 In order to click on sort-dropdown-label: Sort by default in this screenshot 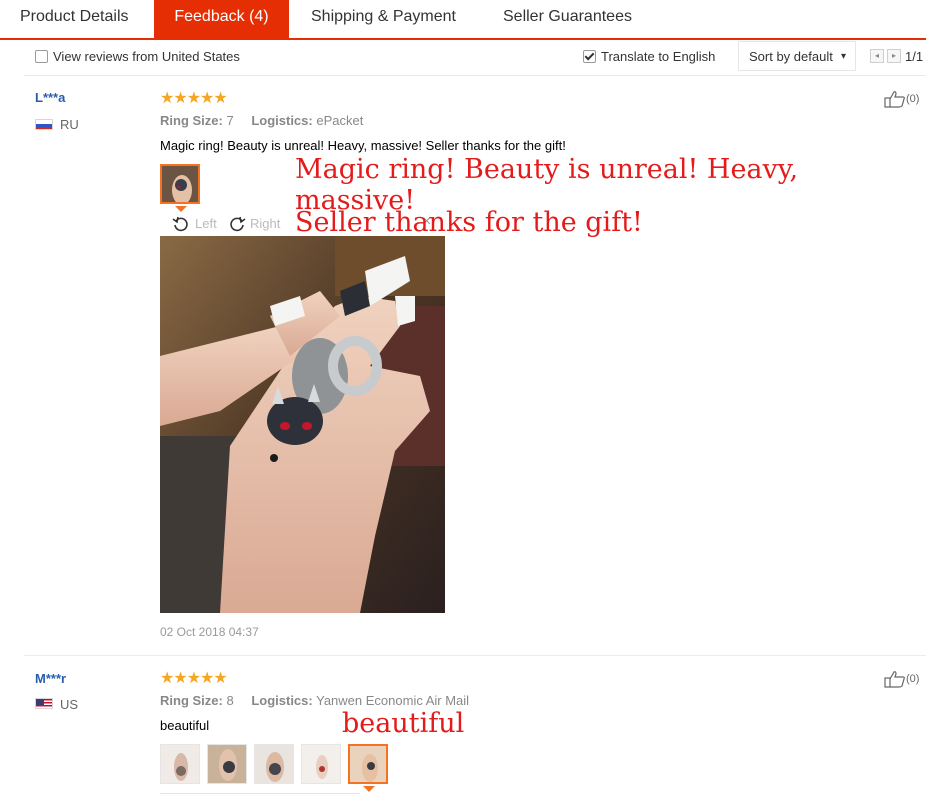, I will do `click(791, 56)`.